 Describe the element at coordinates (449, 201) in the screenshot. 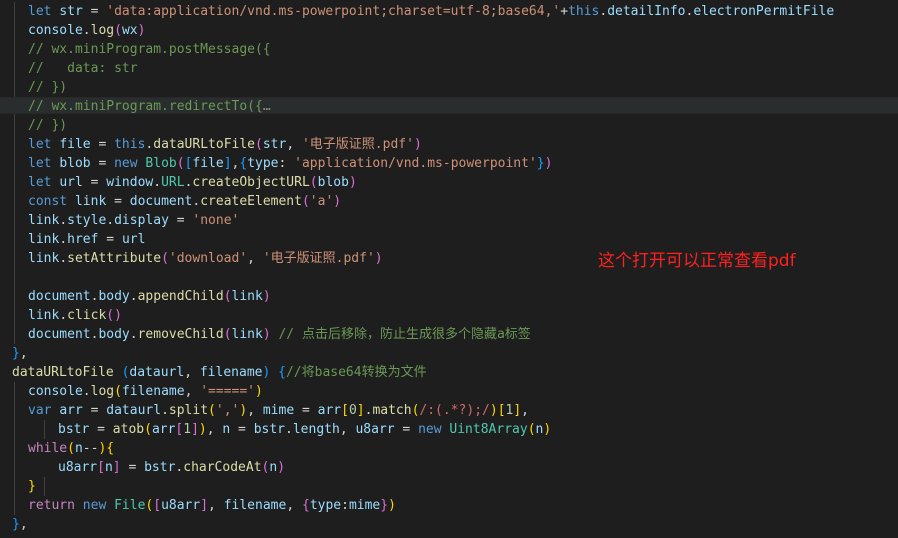

I see `code-line: const link = document.createElement('a')` at that location.